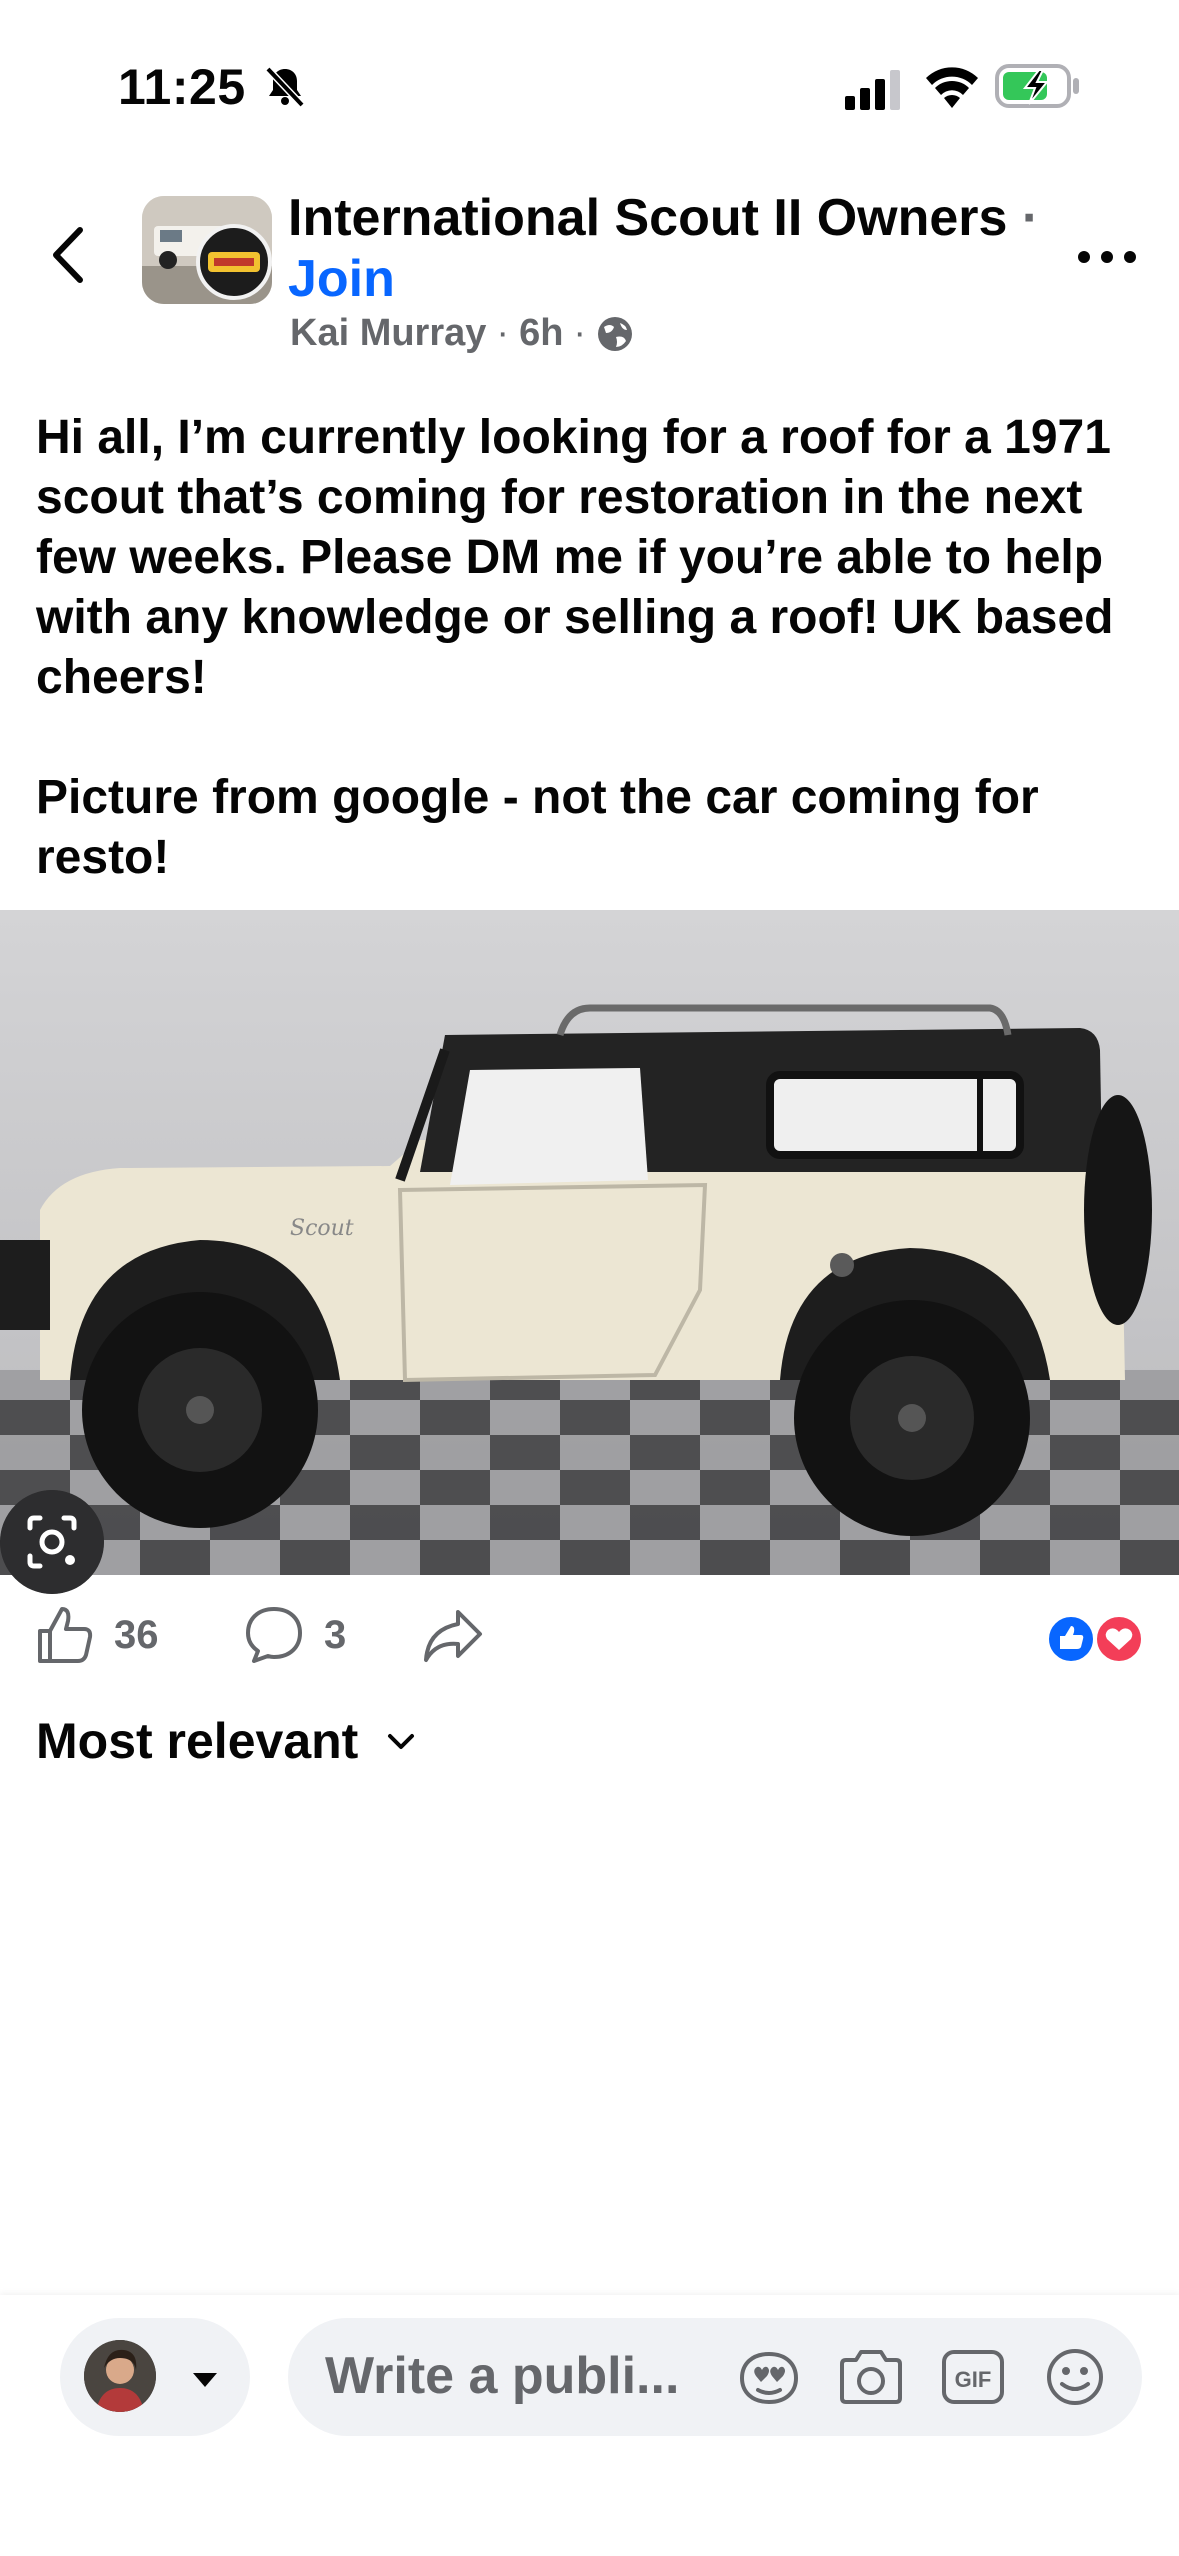  What do you see at coordinates (388, 333) in the screenshot?
I see `author-name: Kai Murray` at bounding box center [388, 333].